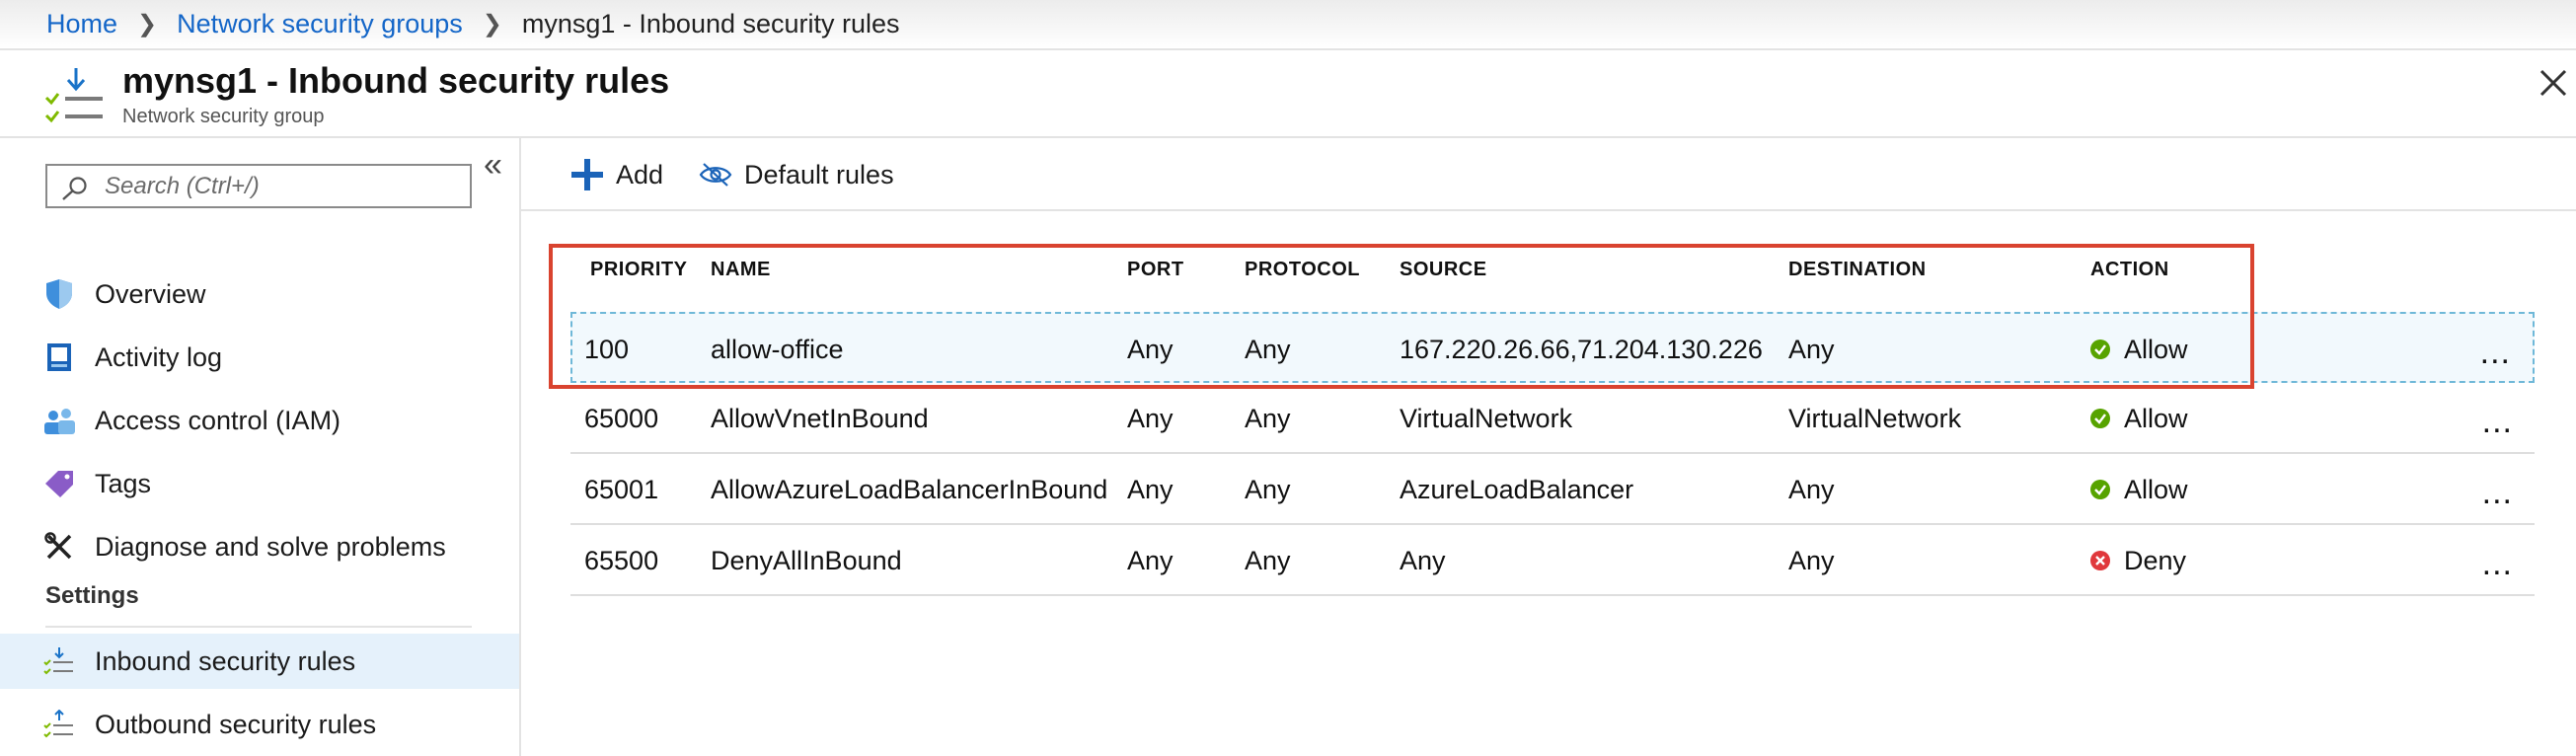 The height and width of the screenshot is (756, 2576). I want to click on sidebar-item-activity-log: Activity log, so click(260, 358).